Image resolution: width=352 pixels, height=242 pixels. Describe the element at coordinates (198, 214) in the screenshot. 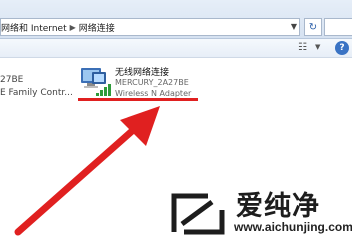

I see `brand-logo-icon` at that location.